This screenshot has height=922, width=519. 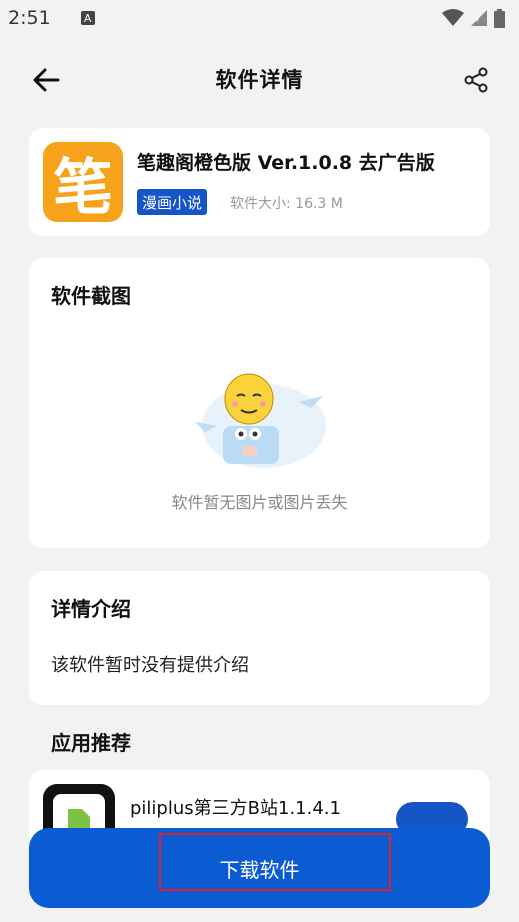 I want to click on status-icons, so click(x=473, y=18).